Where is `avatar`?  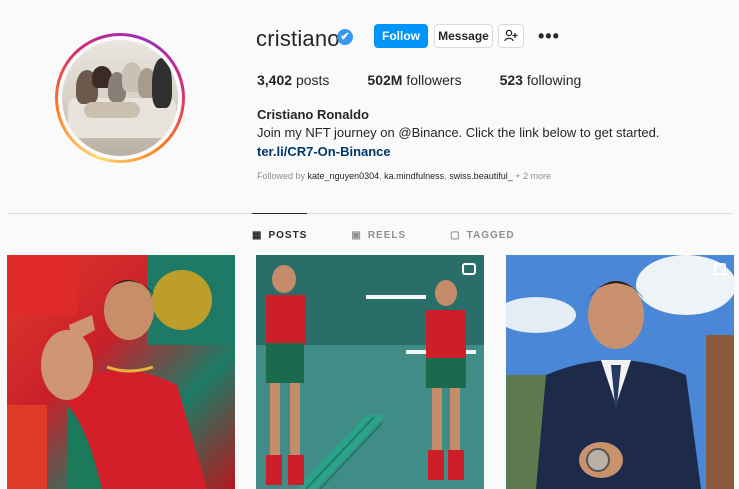
avatar is located at coordinates (120, 98).